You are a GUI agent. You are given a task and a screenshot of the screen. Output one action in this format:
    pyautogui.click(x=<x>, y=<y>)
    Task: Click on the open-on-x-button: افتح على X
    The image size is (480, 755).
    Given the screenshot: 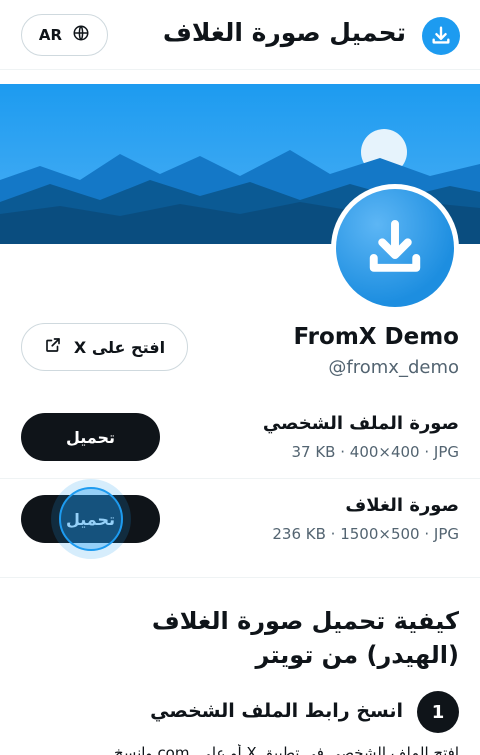 What is the action you would take?
    pyautogui.click(x=104, y=347)
    